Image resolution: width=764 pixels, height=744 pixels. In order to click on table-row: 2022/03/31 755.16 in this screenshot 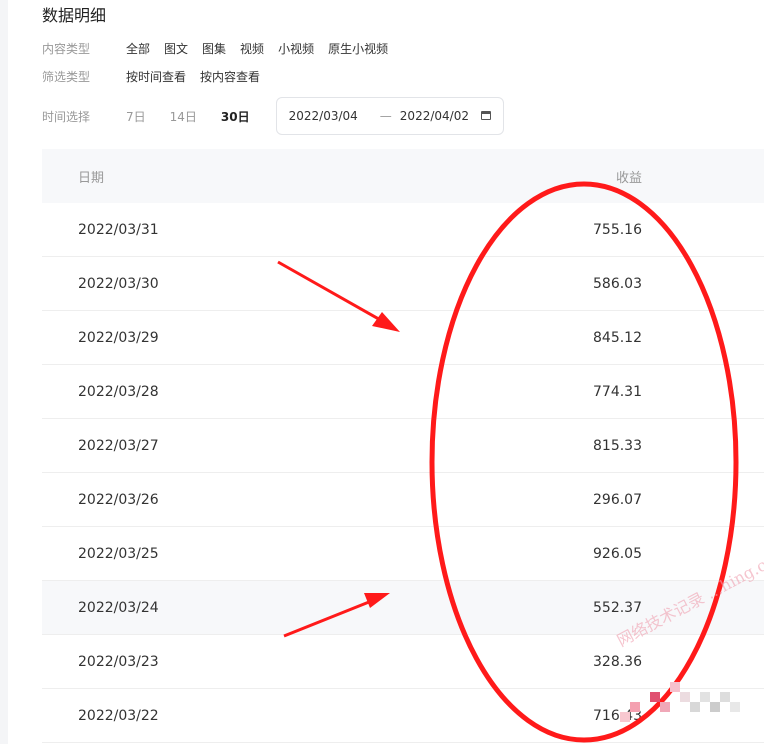, I will do `click(403, 230)`.